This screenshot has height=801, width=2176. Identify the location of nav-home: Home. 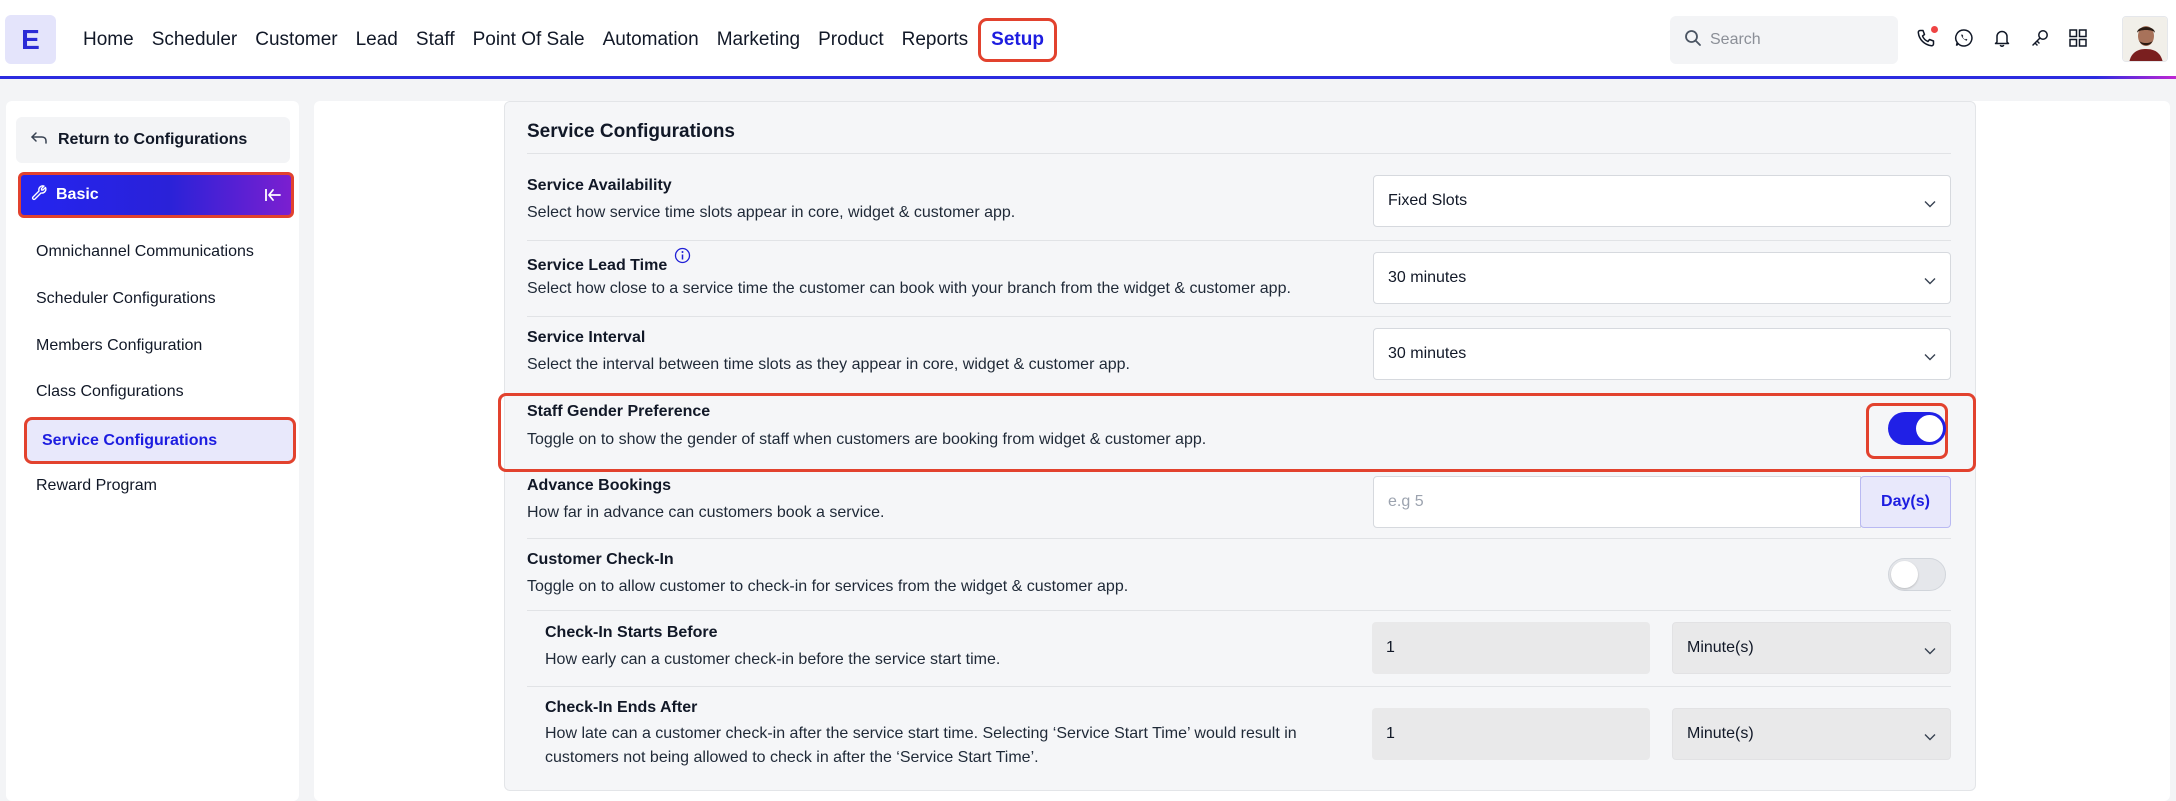
(108, 40).